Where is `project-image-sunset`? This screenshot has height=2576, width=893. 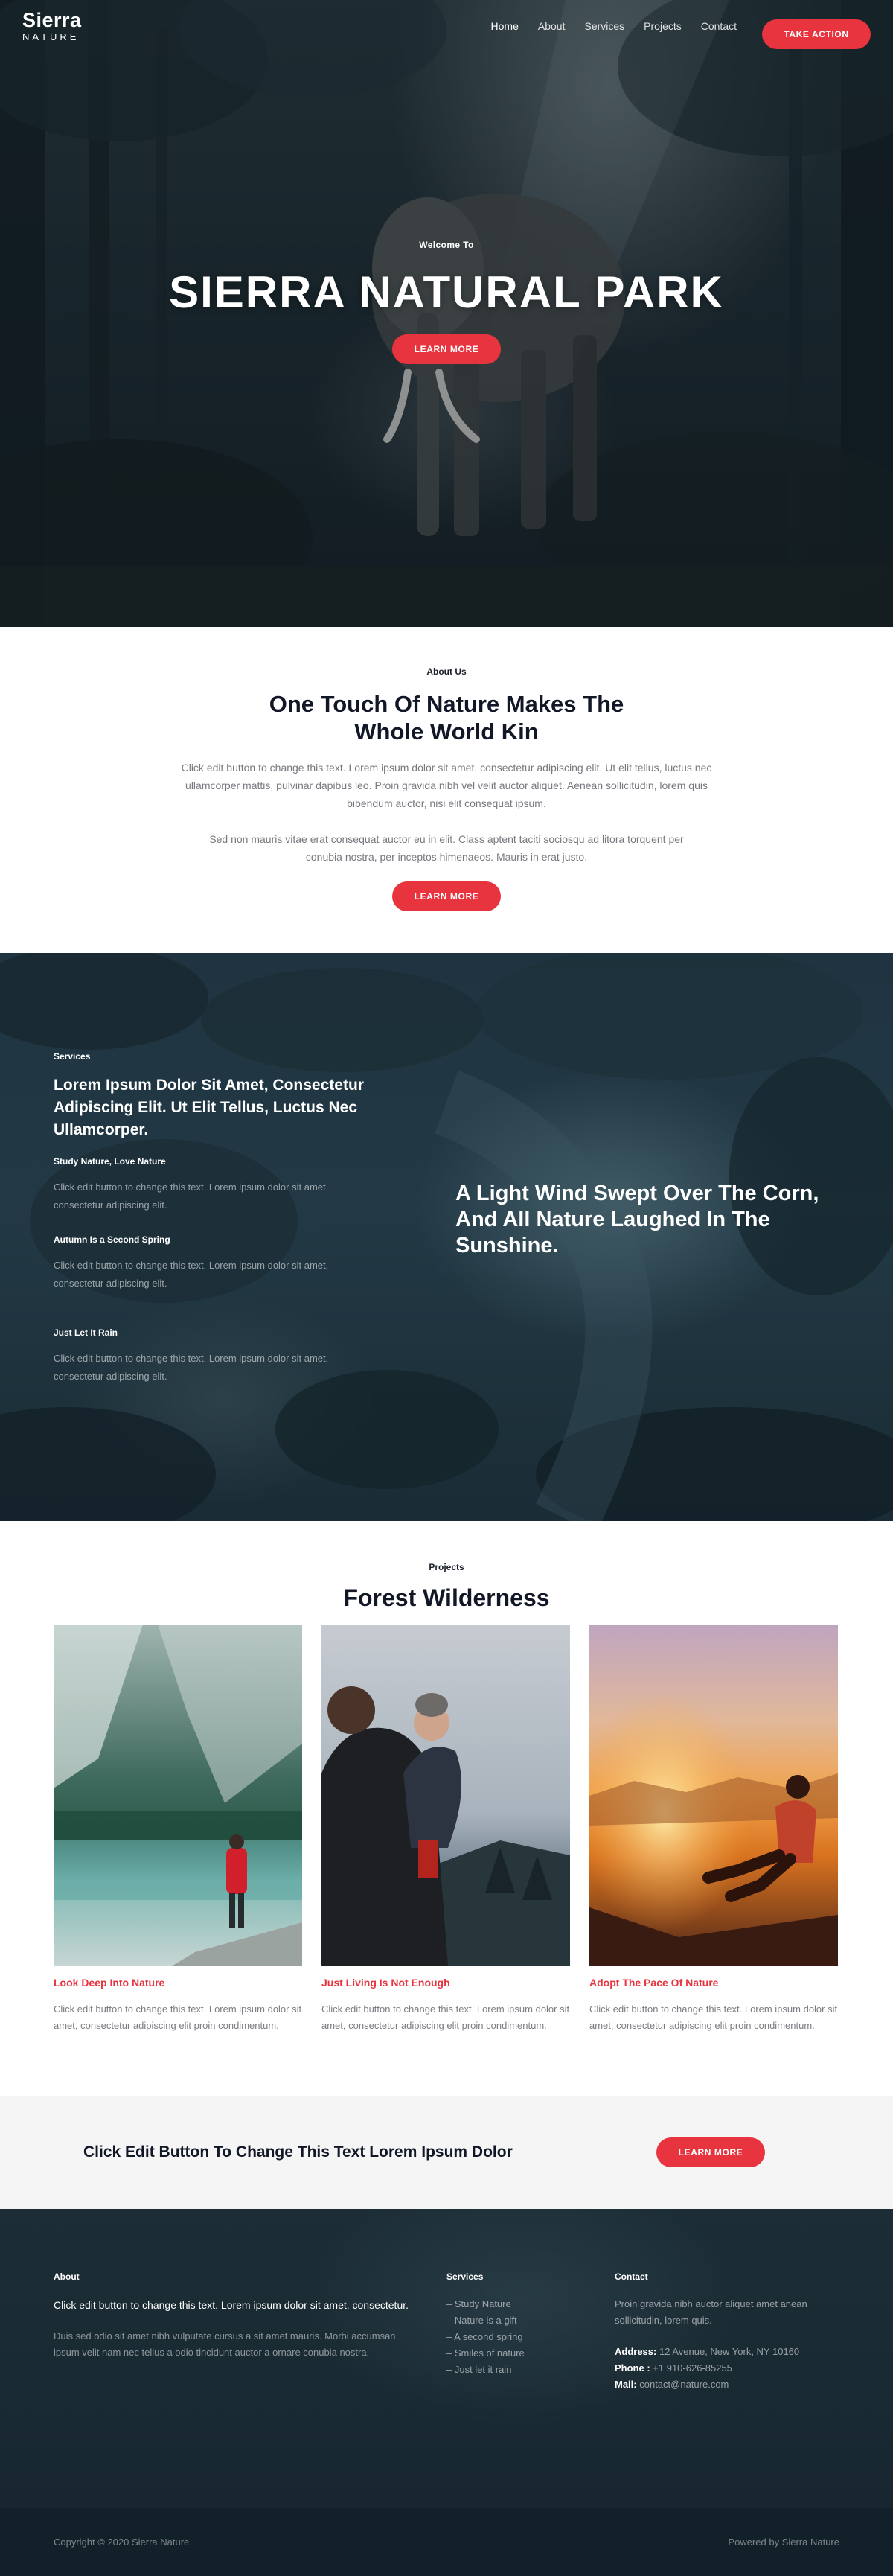
project-image-sunset is located at coordinates (713, 1796).